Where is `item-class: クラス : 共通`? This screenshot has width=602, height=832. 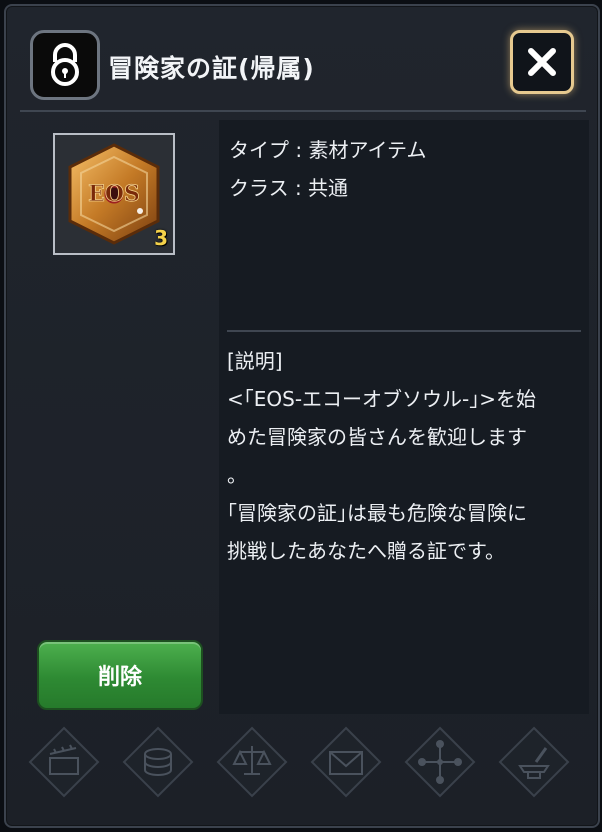
item-class: クラス : 共通 is located at coordinates (289, 188).